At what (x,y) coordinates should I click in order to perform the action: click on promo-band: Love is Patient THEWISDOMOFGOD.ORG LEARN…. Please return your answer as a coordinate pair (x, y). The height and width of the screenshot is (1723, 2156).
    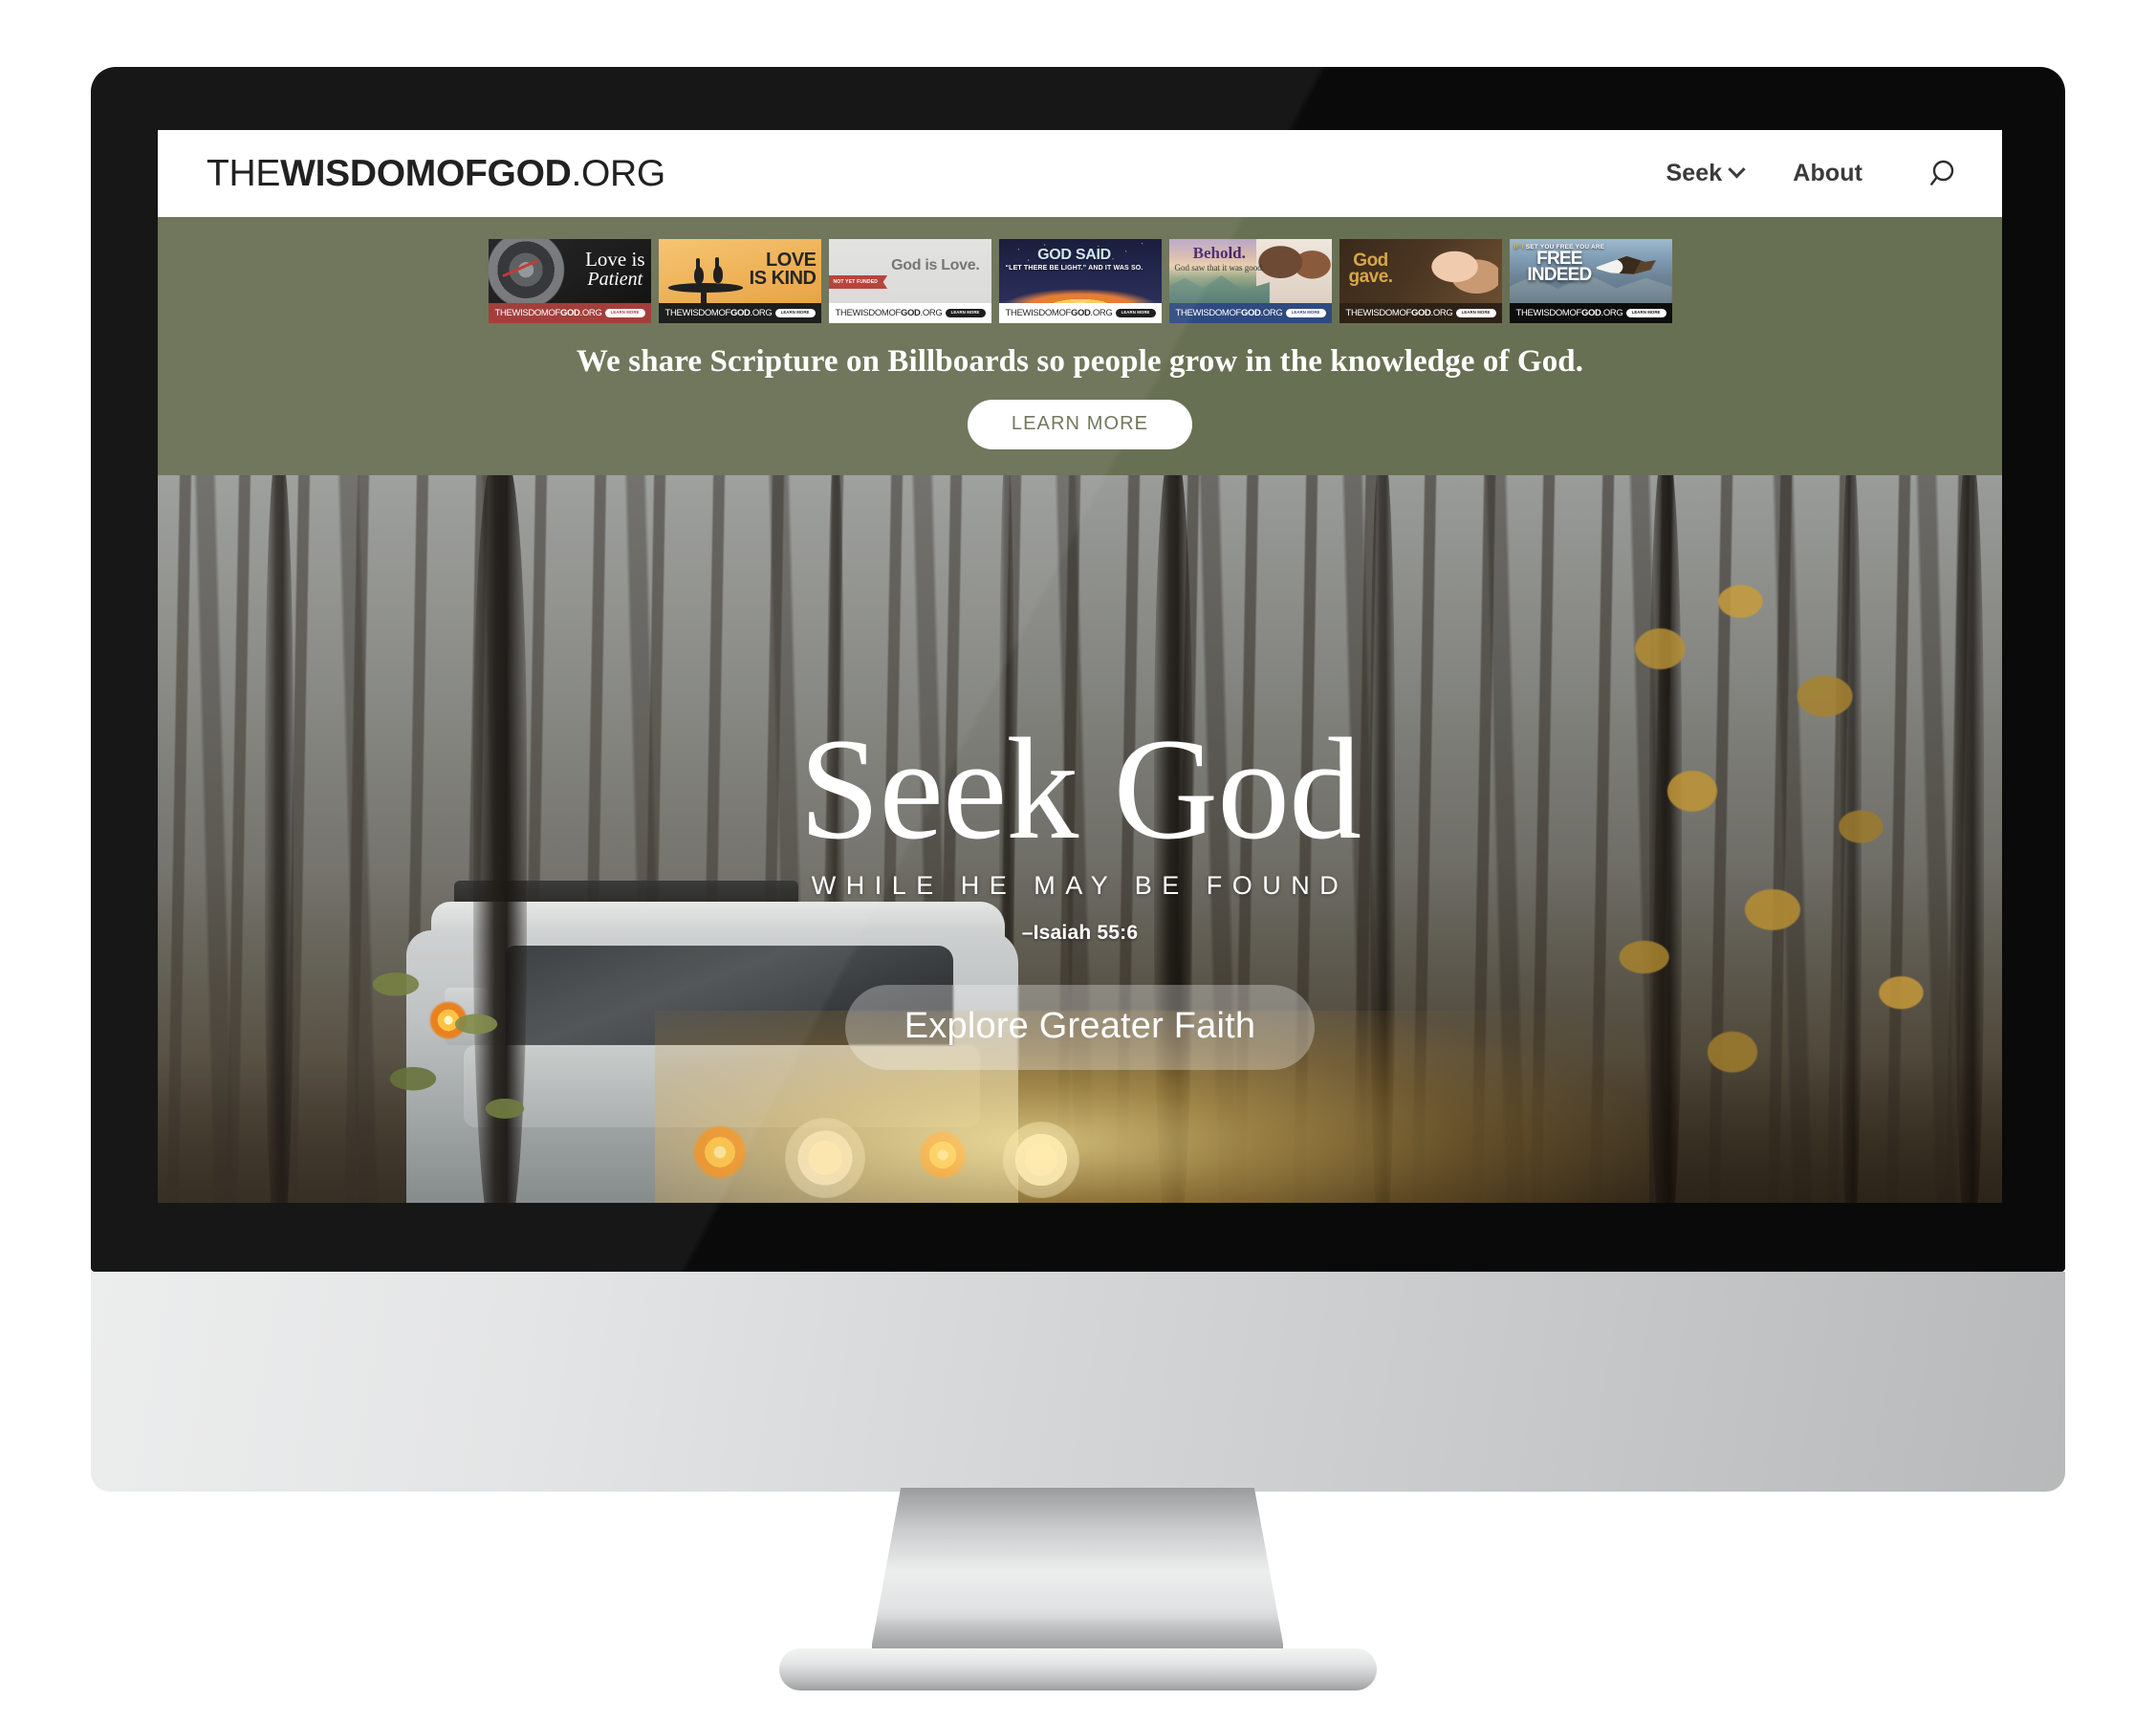
    Looking at the image, I should click on (1080, 346).